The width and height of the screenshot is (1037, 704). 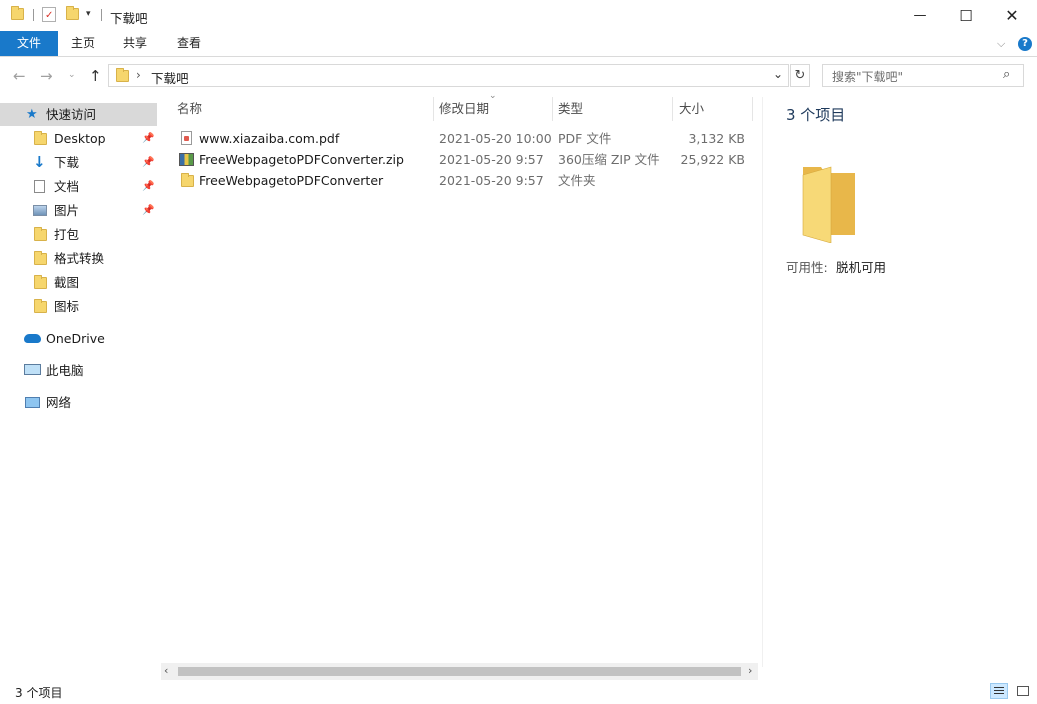 I want to click on expand-ribbon-chevron-icon: ⌵, so click(x=1001, y=44).